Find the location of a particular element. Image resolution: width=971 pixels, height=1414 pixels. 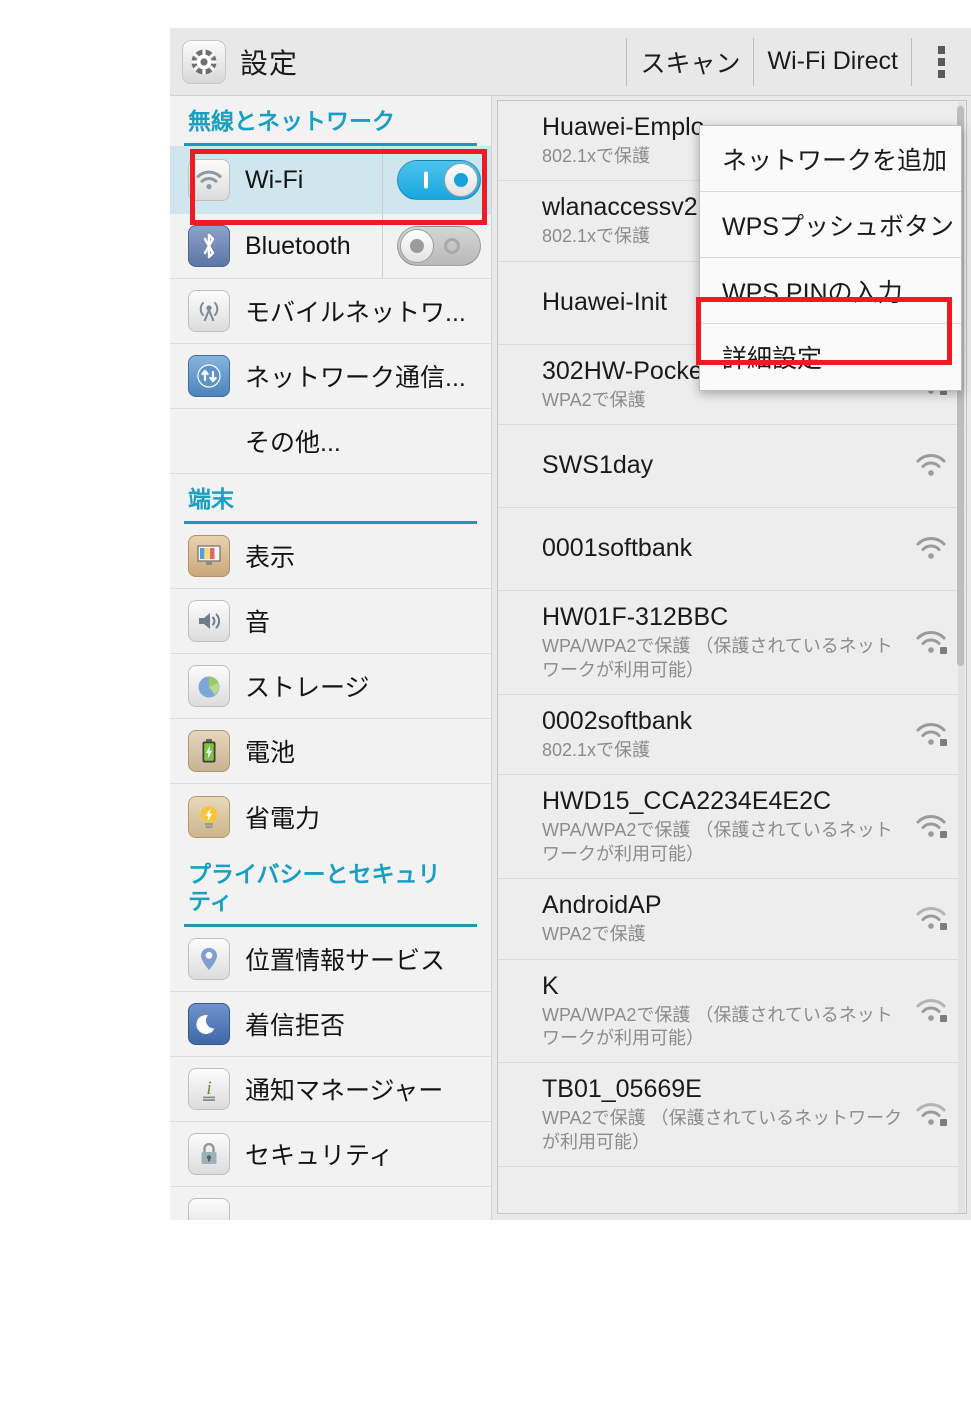

app-header: 設定 スキャン Wi-Fi Direct is located at coordinates (570, 62).